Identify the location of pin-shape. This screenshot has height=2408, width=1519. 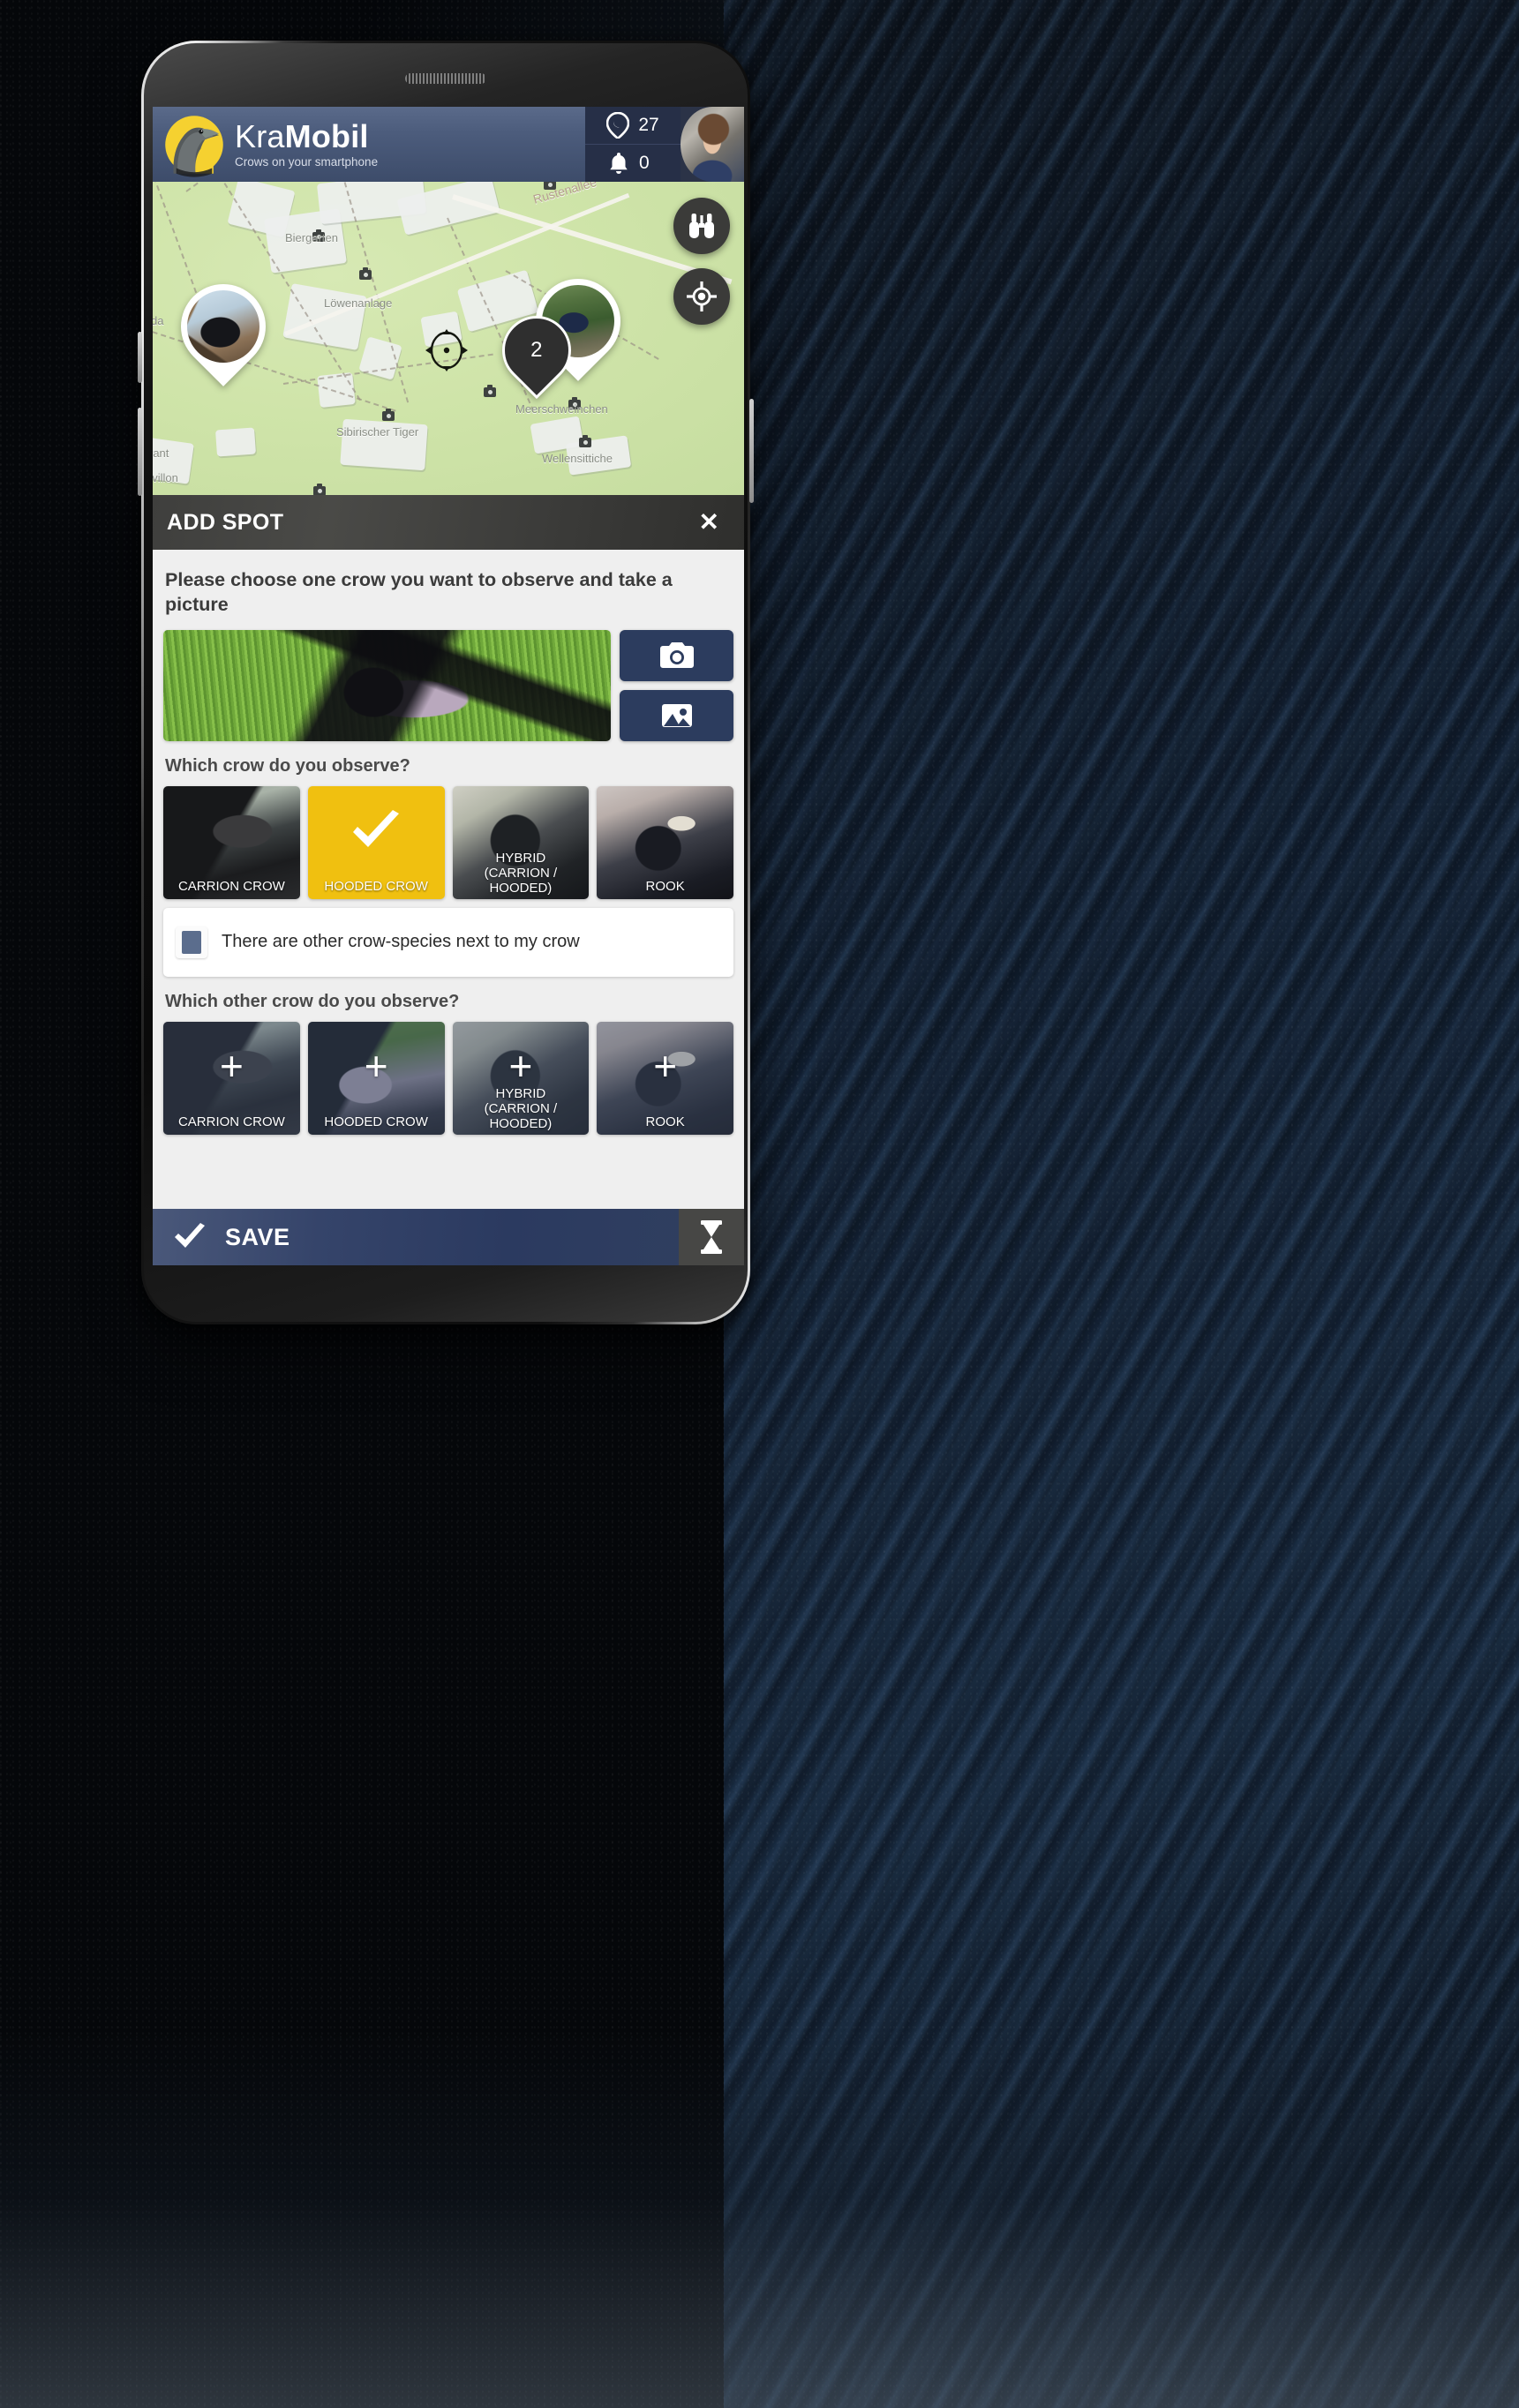
(223, 326).